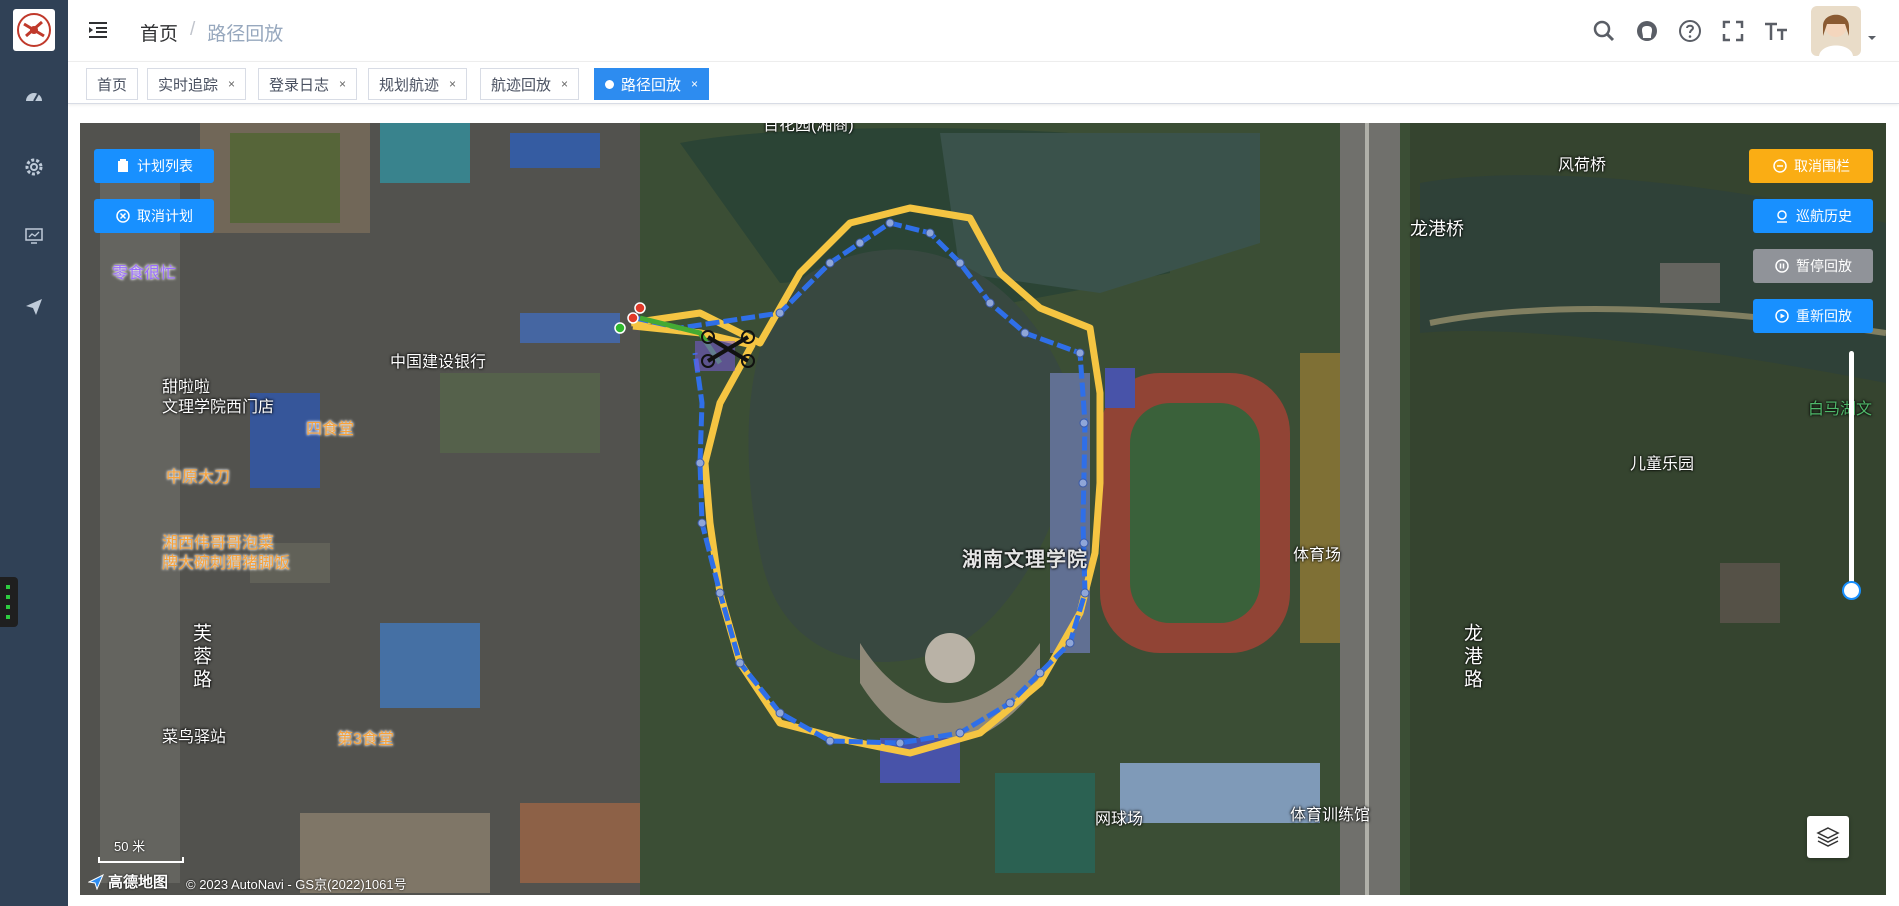  What do you see at coordinates (1851, 473) in the screenshot?
I see `replay-speed-slider` at bounding box center [1851, 473].